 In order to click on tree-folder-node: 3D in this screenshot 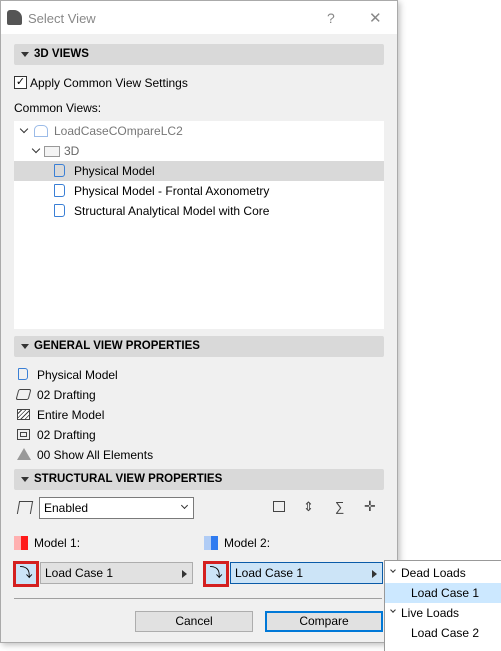, I will do `click(199, 151)`.